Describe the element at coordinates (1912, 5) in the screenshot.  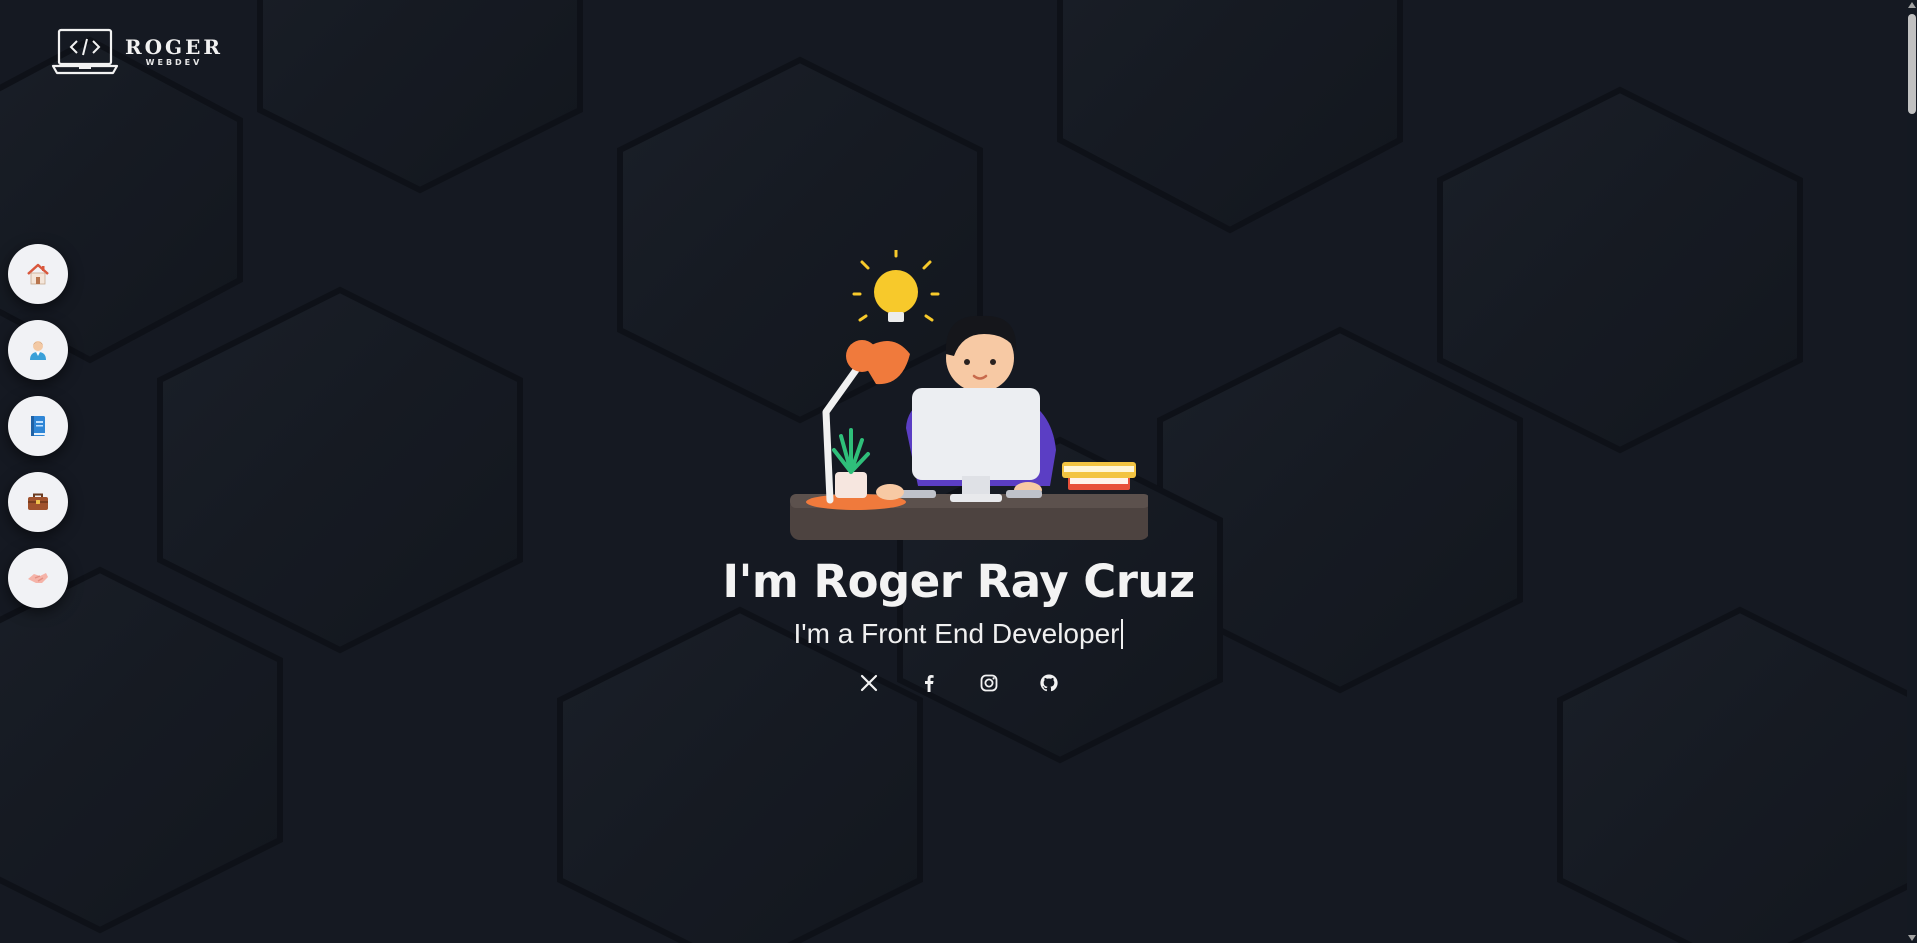
I see `scroll-up-icon` at that location.